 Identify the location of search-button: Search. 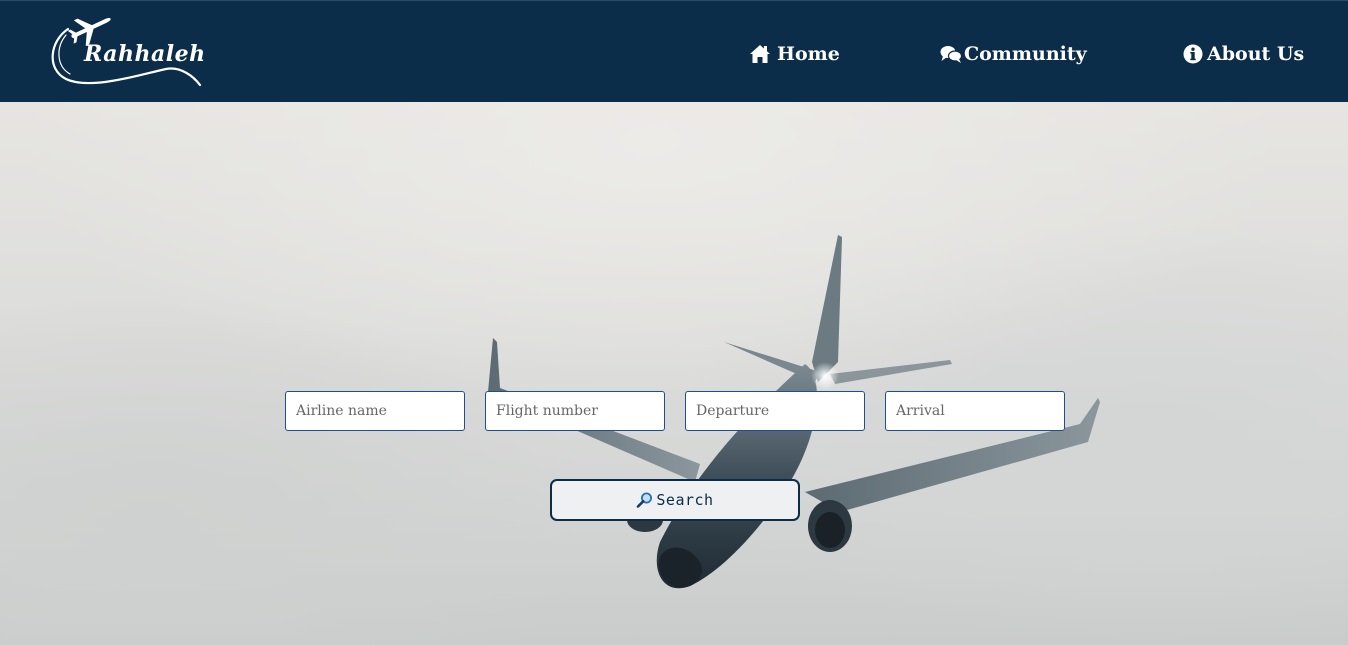
(675, 500).